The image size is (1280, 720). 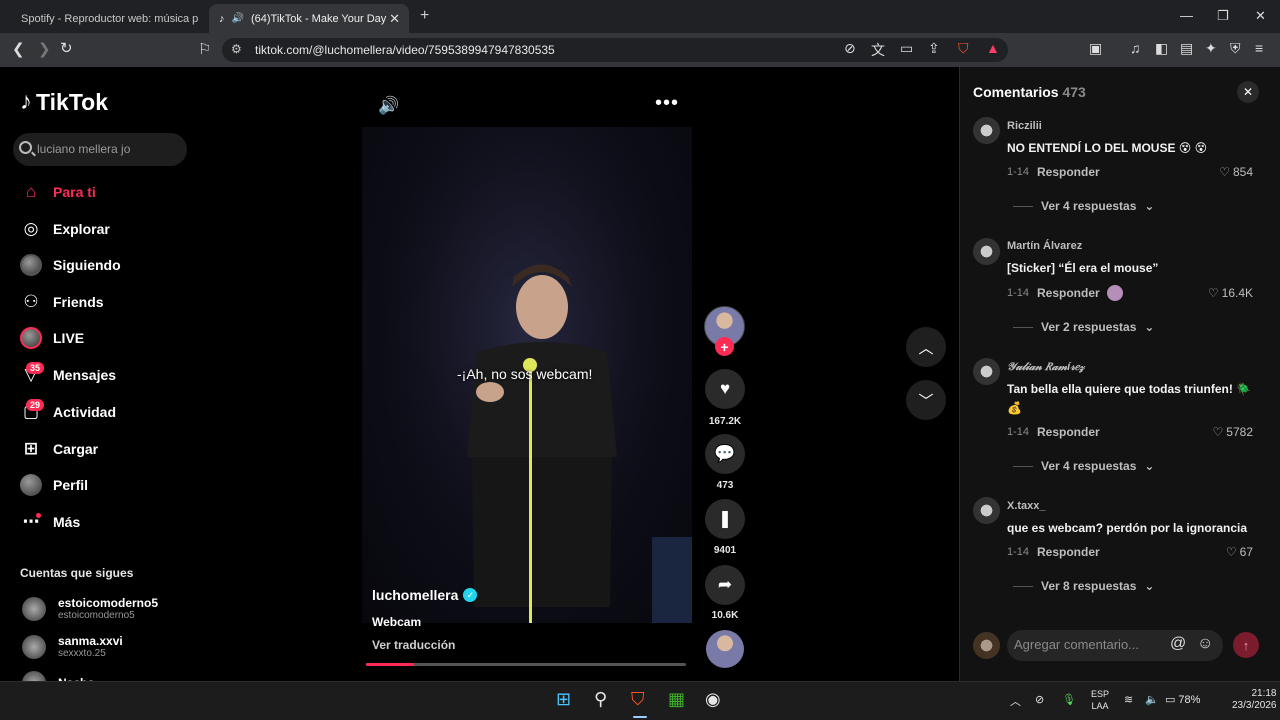 What do you see at coordinates (1186, 48) in the screenshot?
I see `wallet-icon: ▤` at bounding box center [1186, 48].